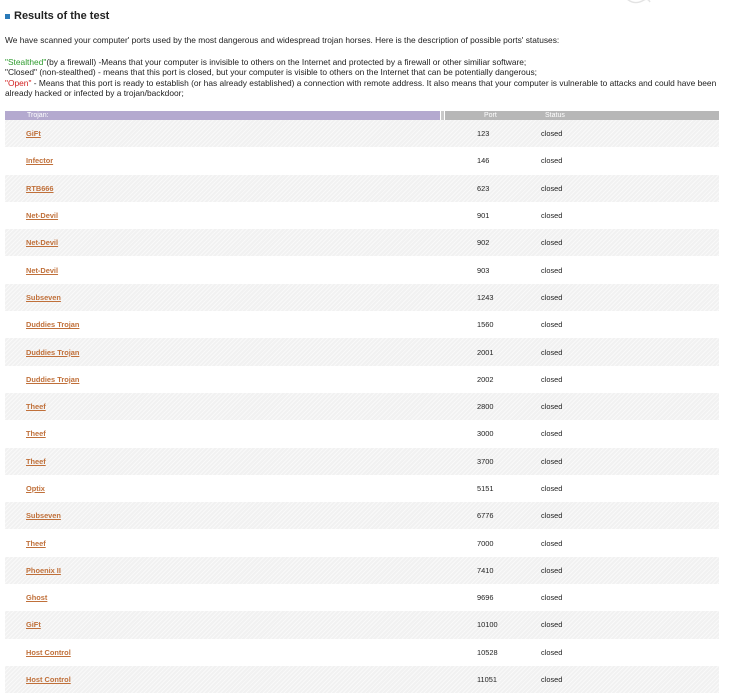 The height and width of the screenshot is (695, 732). Describe the element at coordinates (7, 16) in the screenshot. I see `bullet-square-icon` at that location.